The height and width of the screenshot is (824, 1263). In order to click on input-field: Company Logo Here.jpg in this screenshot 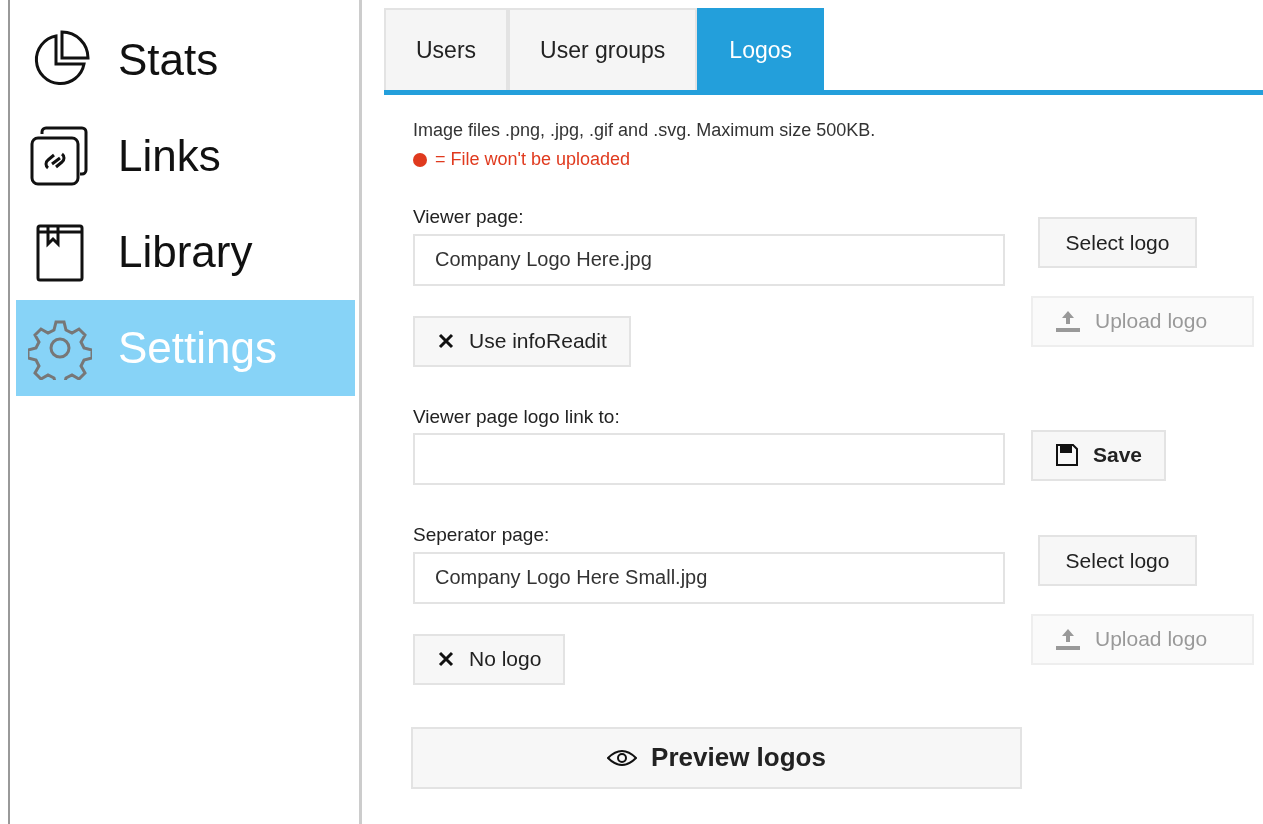, I will do `click(709, 259)`.